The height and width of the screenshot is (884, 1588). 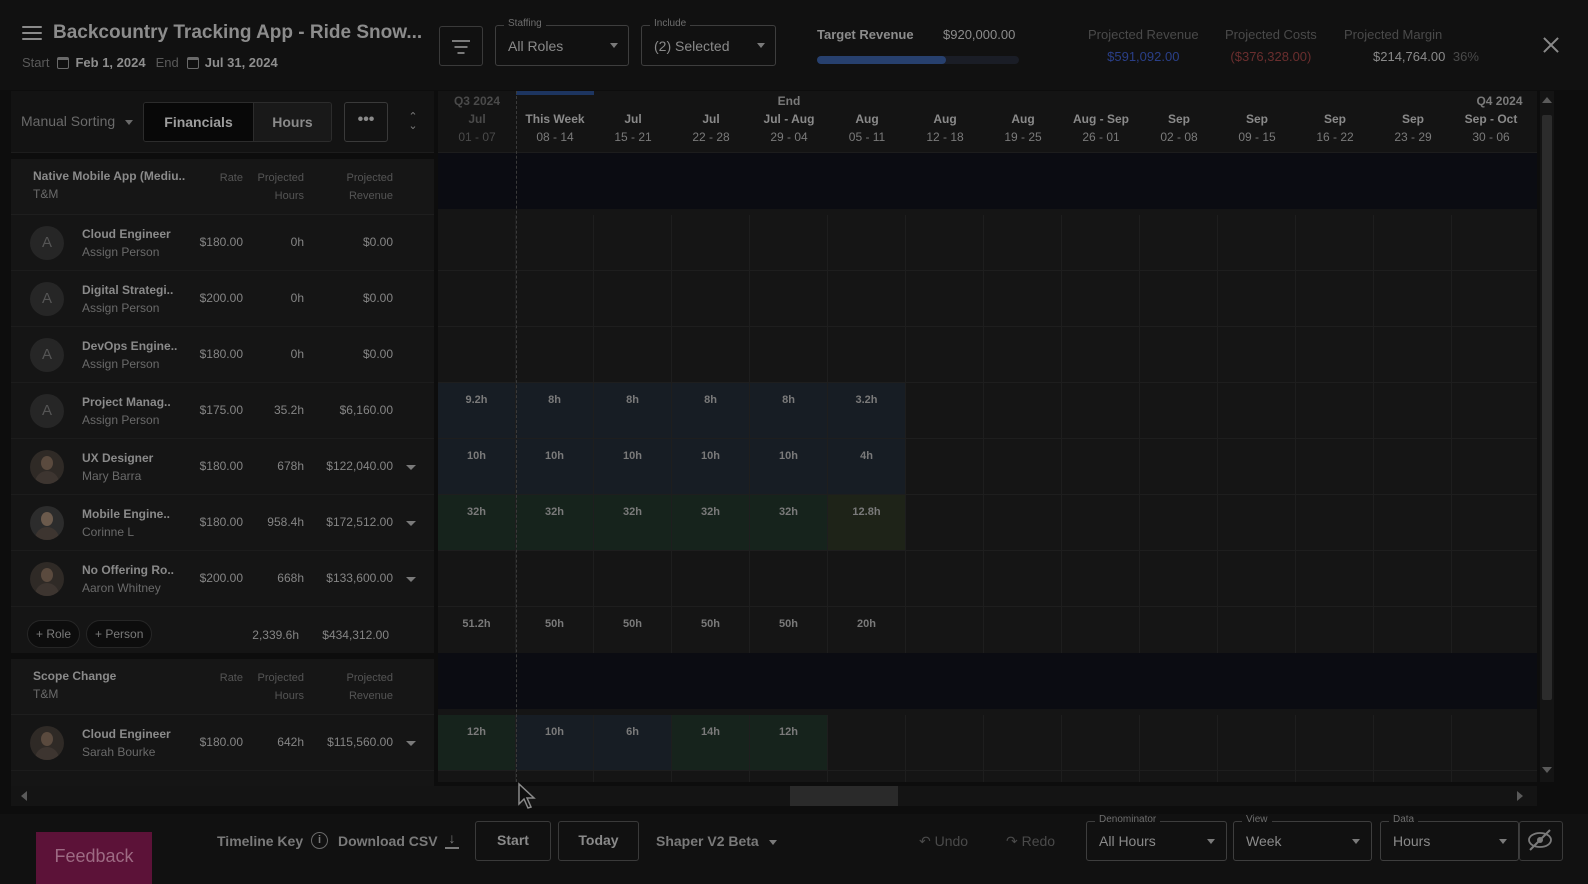 I want to click on horizontal-scrollbar, so click(x=774, y=796).